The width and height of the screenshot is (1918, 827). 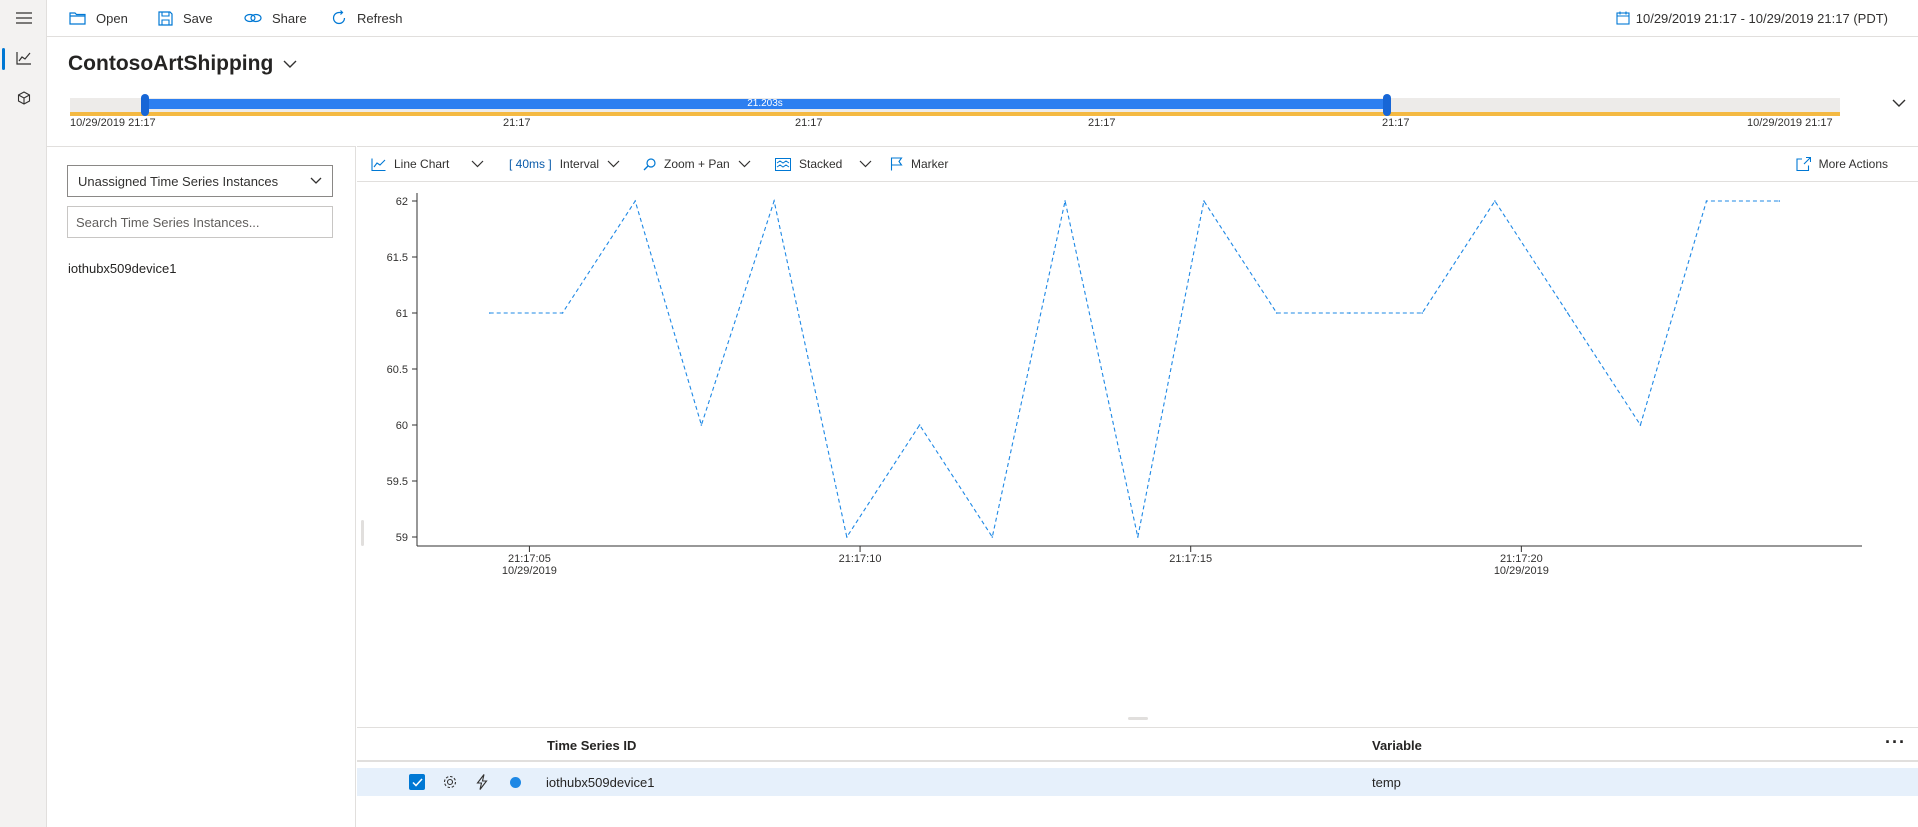 I want to click on y-axis: 59 59.5 60 60.5 61 61.5 62, so click(x=402, y=369).